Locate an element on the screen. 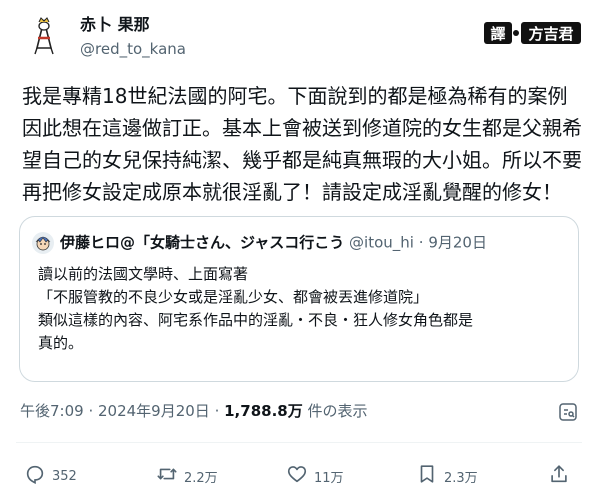 This screenshot has width=598, height=504. tweet-date: 2024年9月20日 is located at coordinates (154, 411).